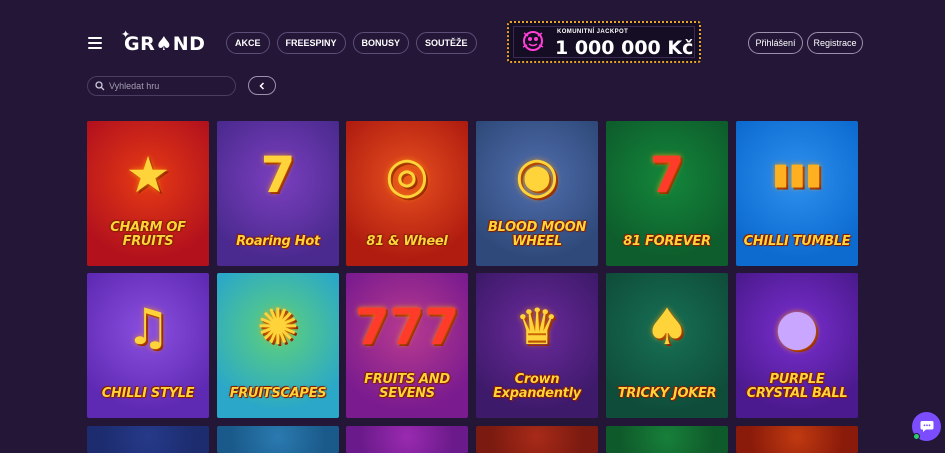 This screenshot has height=453, width=945. Describe the element at coordinates (278, 345) in the screenshot. I see `game-tile: ✺ FRUITSCAPES` at that location.